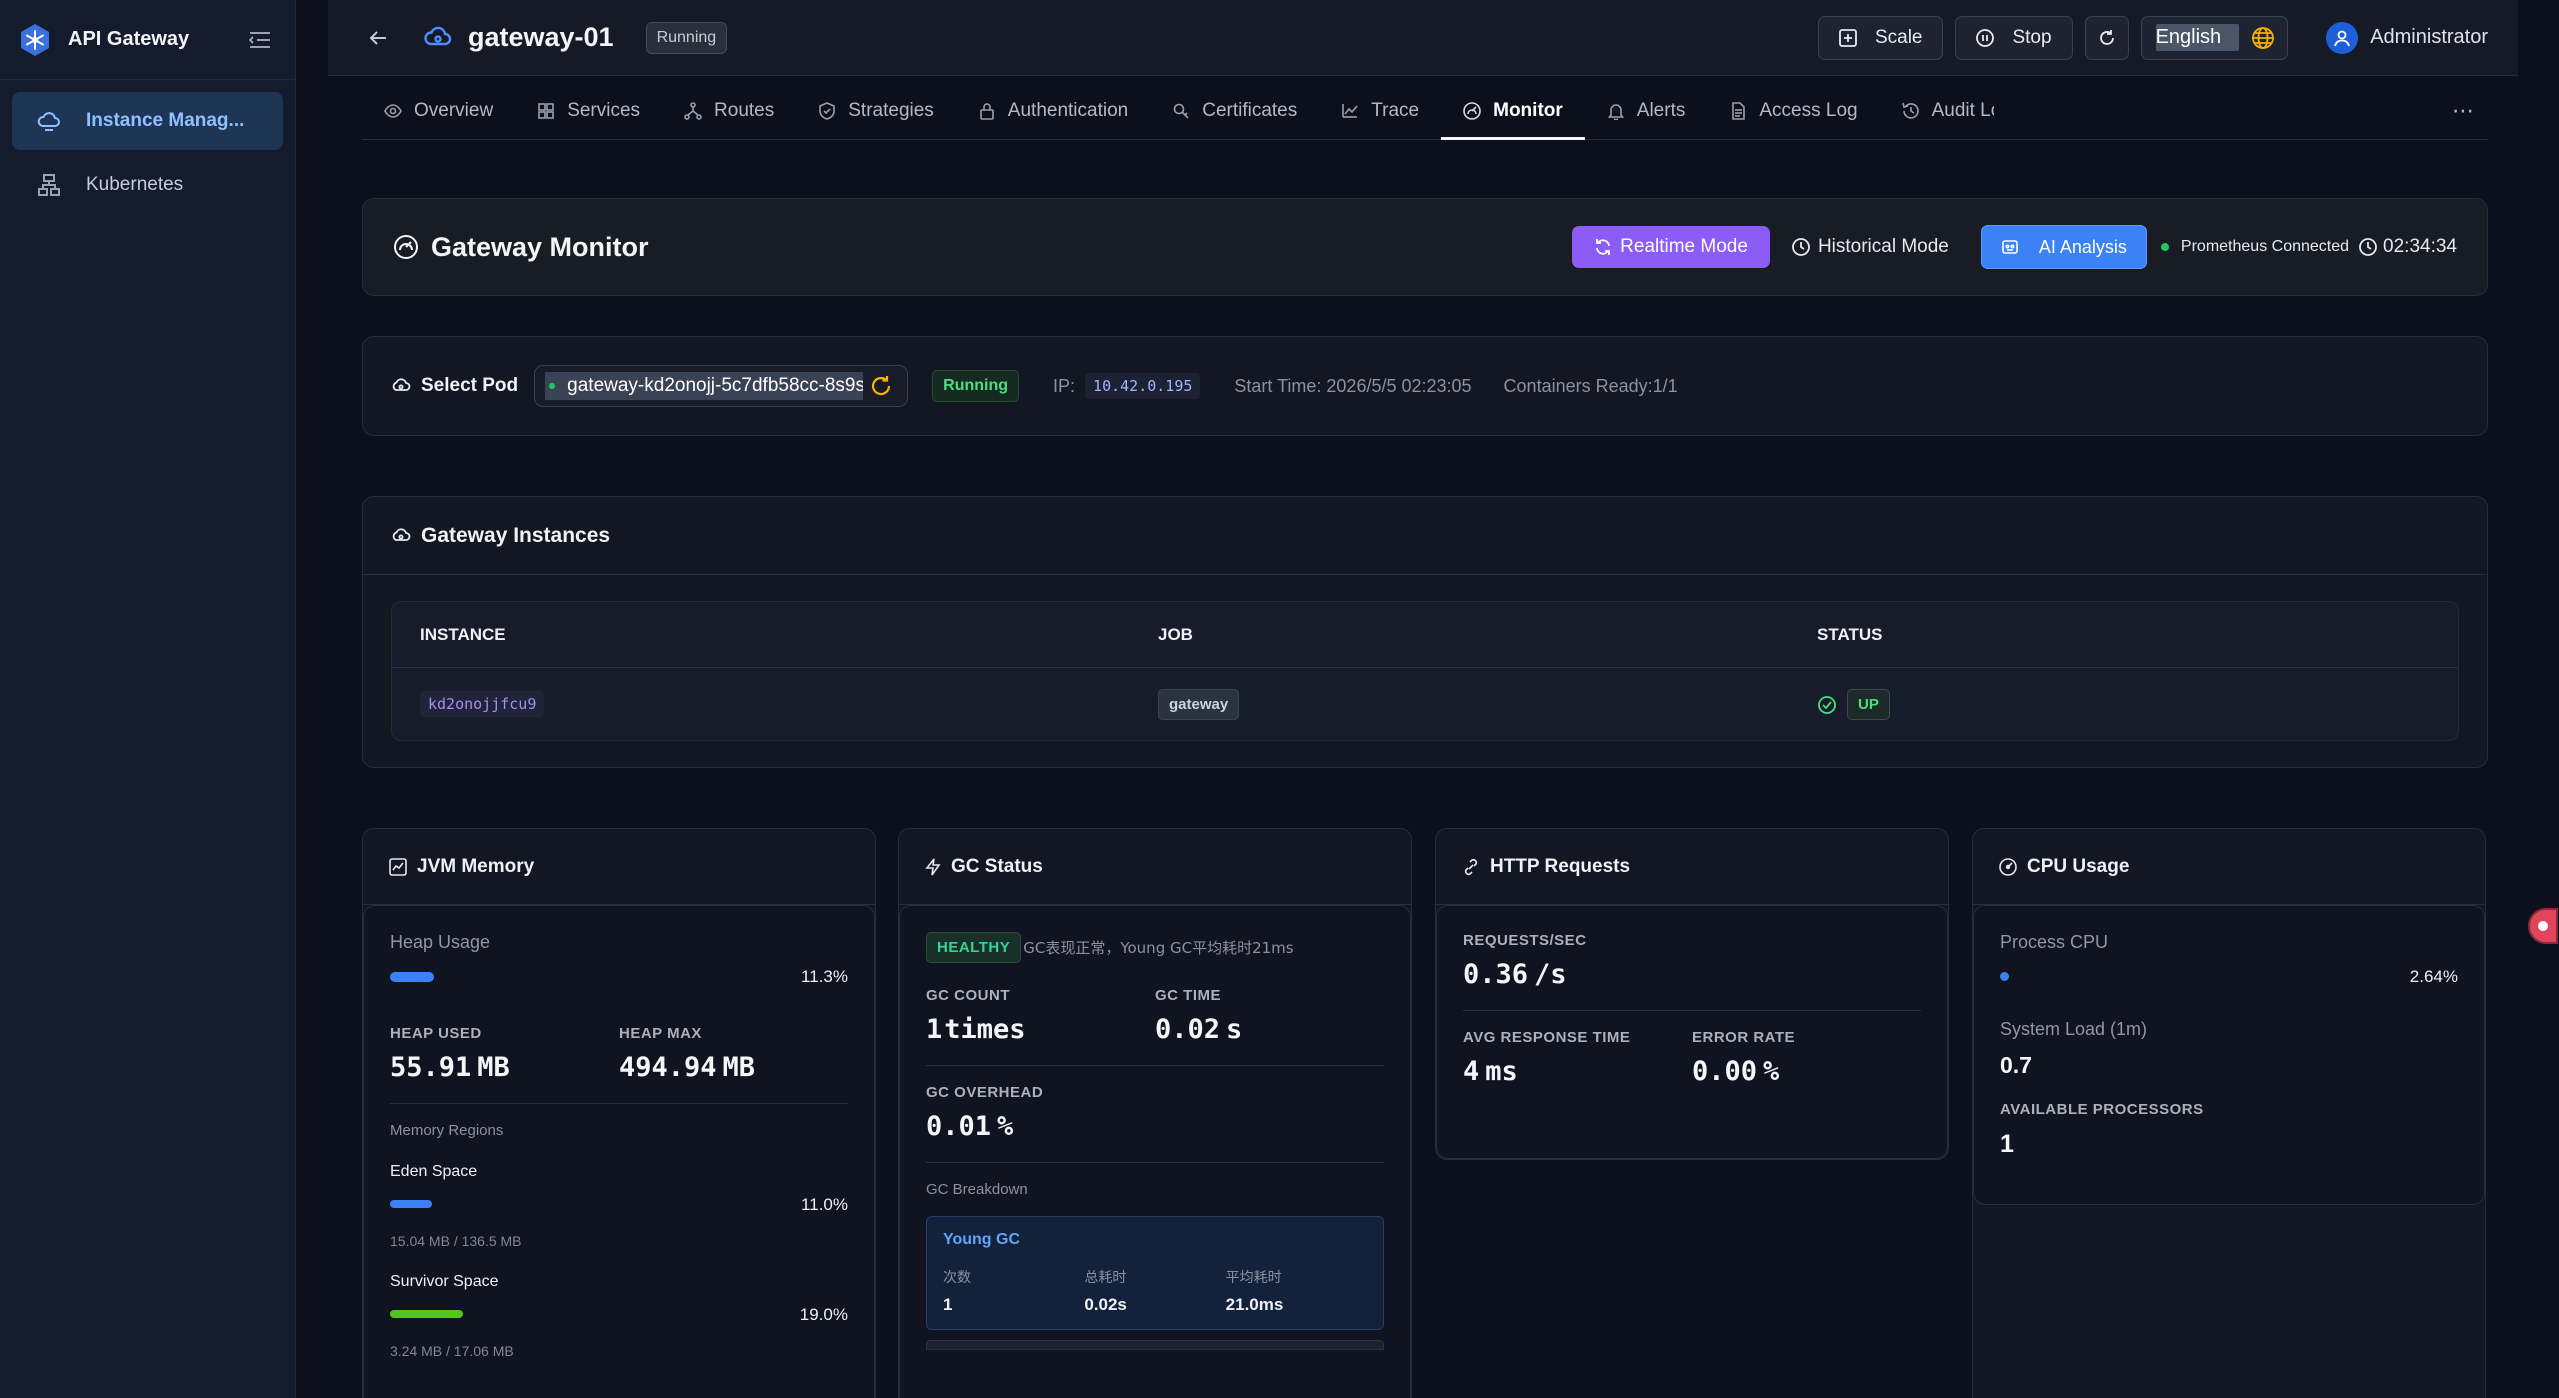 This screenshot has width=2559, height=1398. Describe the element at coordinates (393, 111) in the screenshot. I see `eye-icon` at that location.